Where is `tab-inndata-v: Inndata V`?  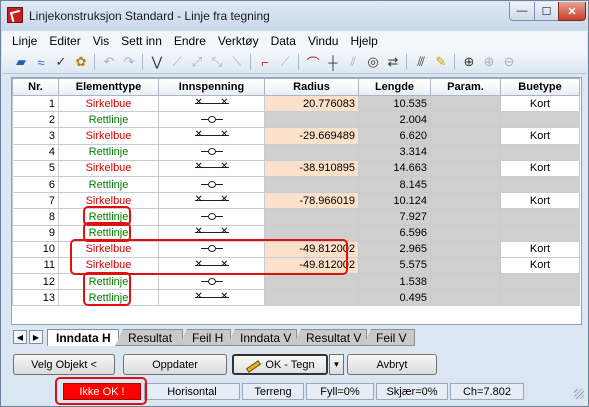
tab-inndata-v: Inndata V is located at coordinates (262, 337).